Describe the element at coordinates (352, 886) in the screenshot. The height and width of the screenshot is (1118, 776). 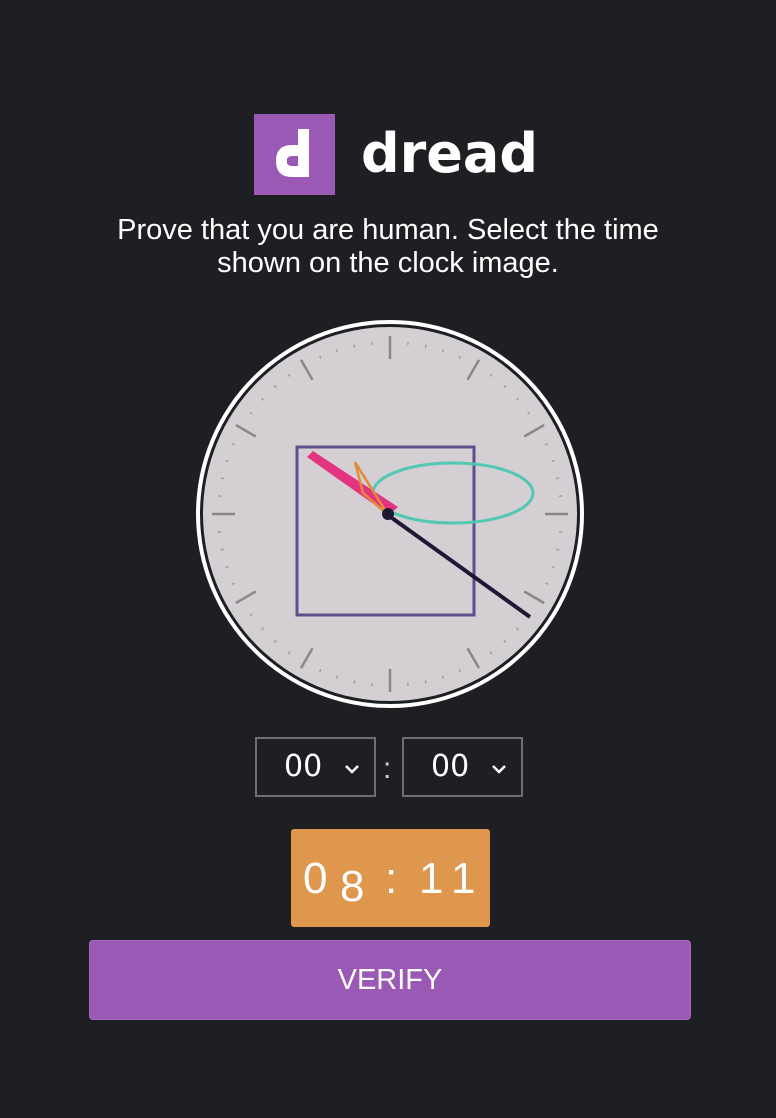
I see `captcha-char: 8` at that location.